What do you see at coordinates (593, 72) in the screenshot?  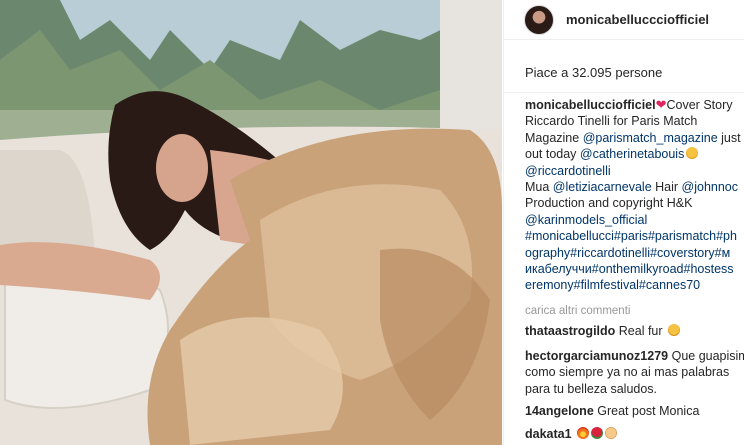 I see `likes-count: Piace a 32.095 persone` at bounding box center [593, 72].